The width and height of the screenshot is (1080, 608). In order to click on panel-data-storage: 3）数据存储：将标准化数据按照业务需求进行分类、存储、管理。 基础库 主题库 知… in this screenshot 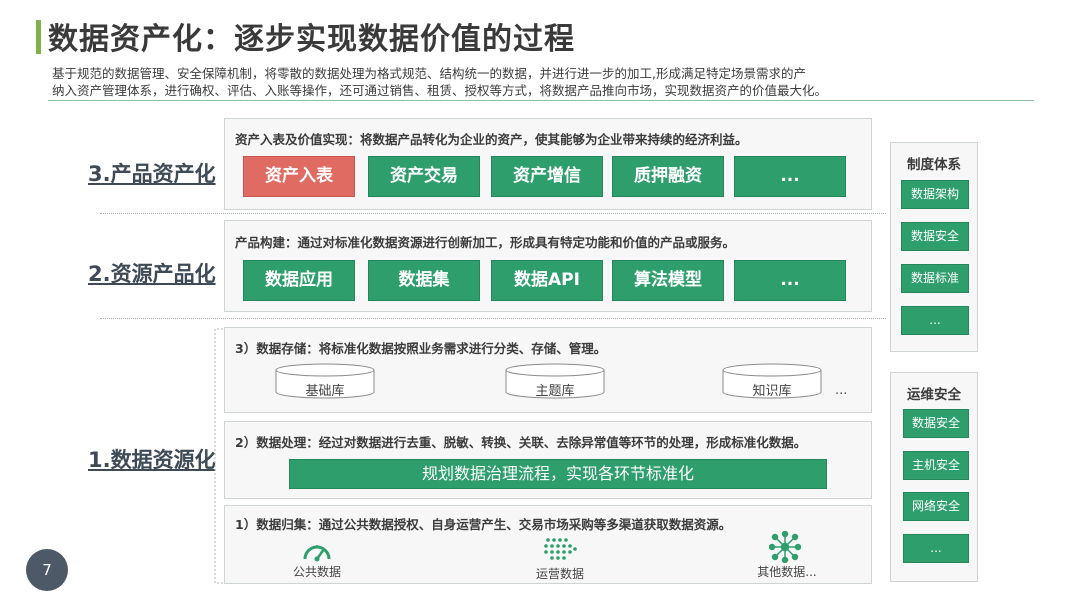, I will do `click(548, 370)`.